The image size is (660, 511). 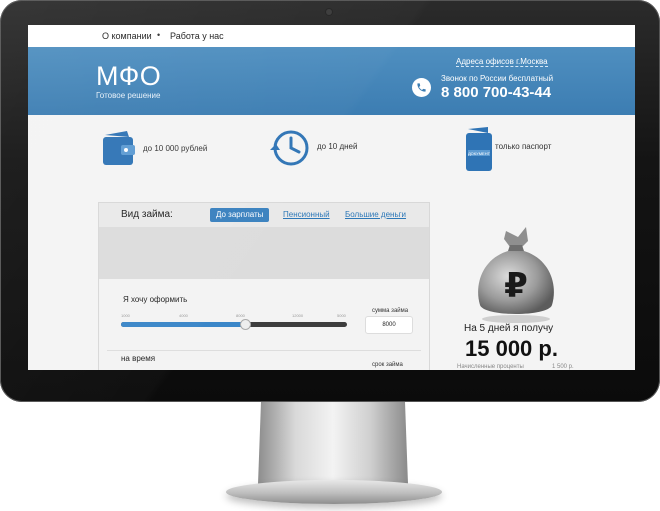 What do you see at coordinates (341, 315) in the screenshot?
I see `slider-tick: 5000` at bounding box center [341, 315].